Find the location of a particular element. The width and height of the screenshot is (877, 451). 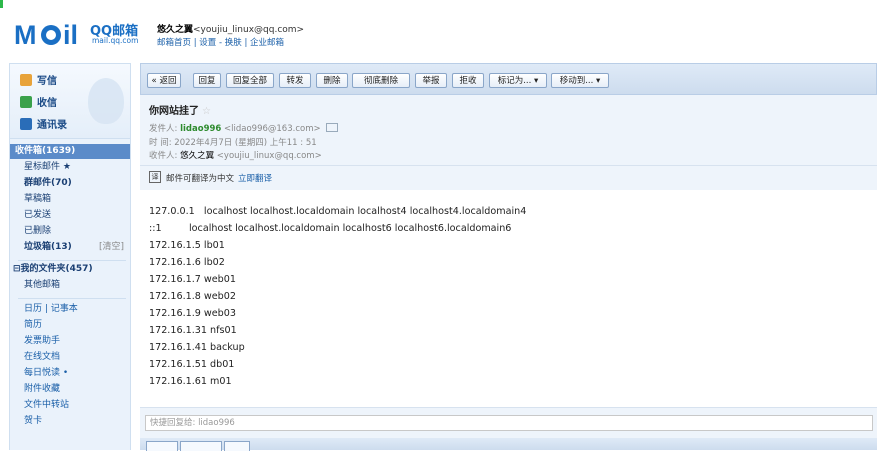

logo-domain: mail.qq.com is located at coordinates (115, 40).